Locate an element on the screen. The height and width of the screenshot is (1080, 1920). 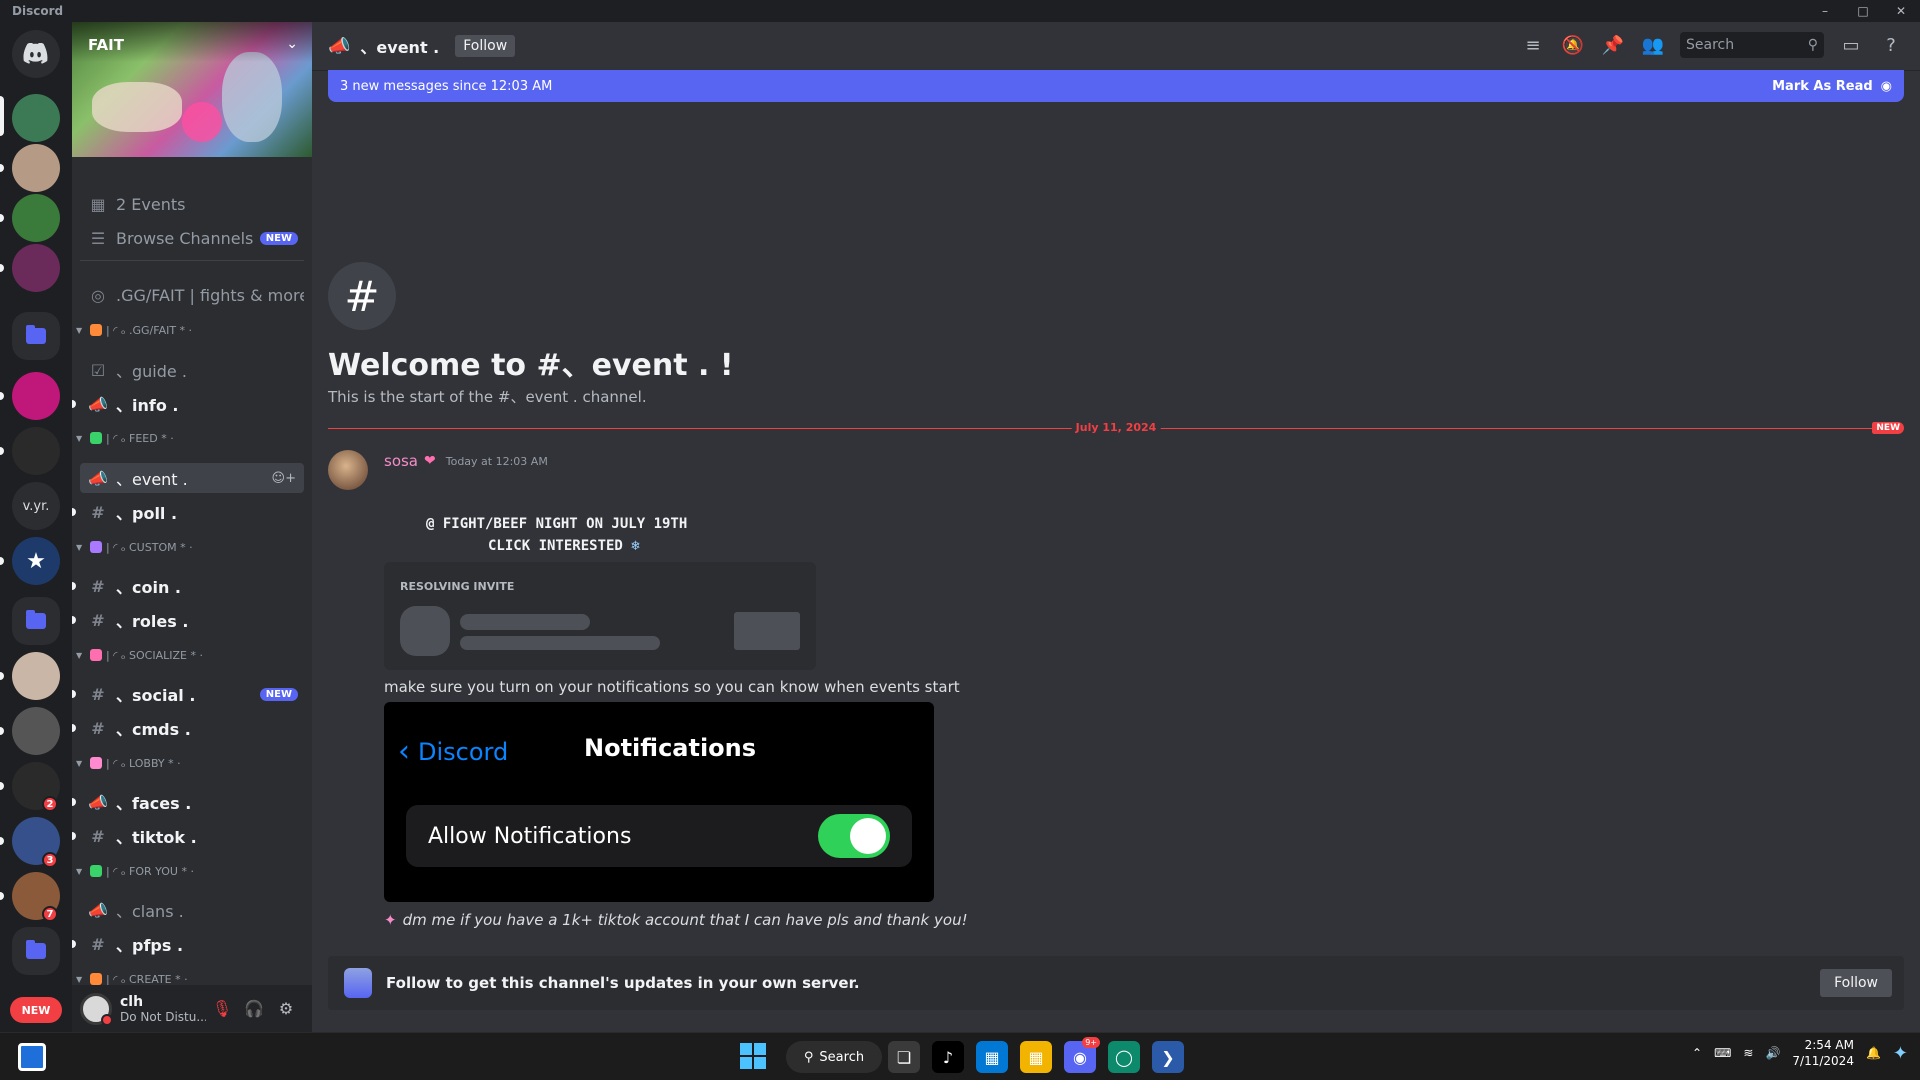
powershell-icon: ❯ is located at coordinates (1168, 1057).